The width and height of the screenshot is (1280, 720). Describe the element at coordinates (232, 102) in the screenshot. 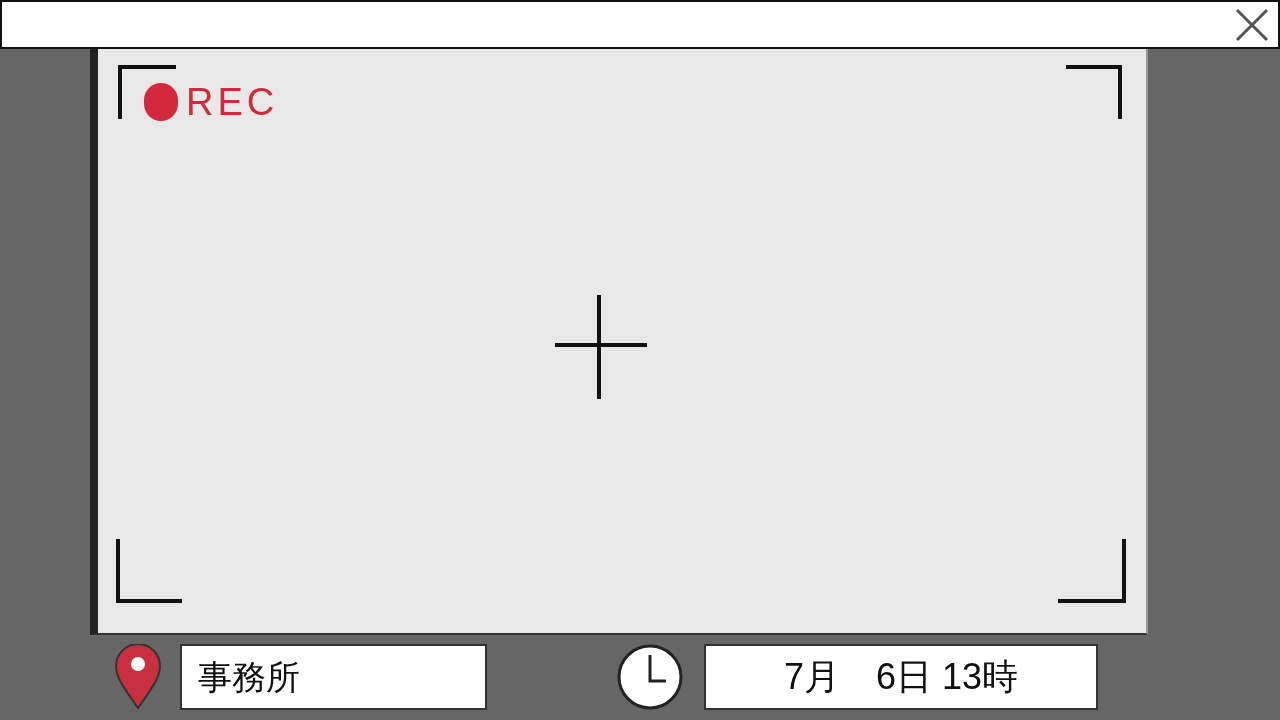

I see `rec-label: REC` at that location.